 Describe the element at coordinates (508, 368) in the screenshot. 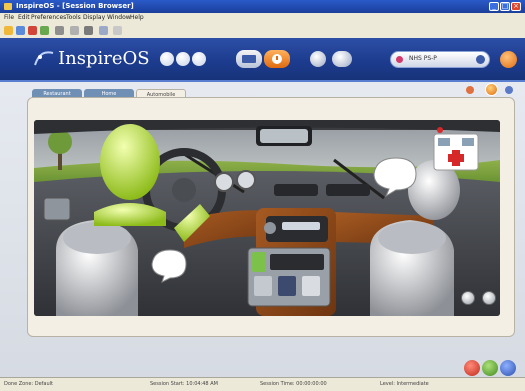

I see `help-circle-icon` at that location.